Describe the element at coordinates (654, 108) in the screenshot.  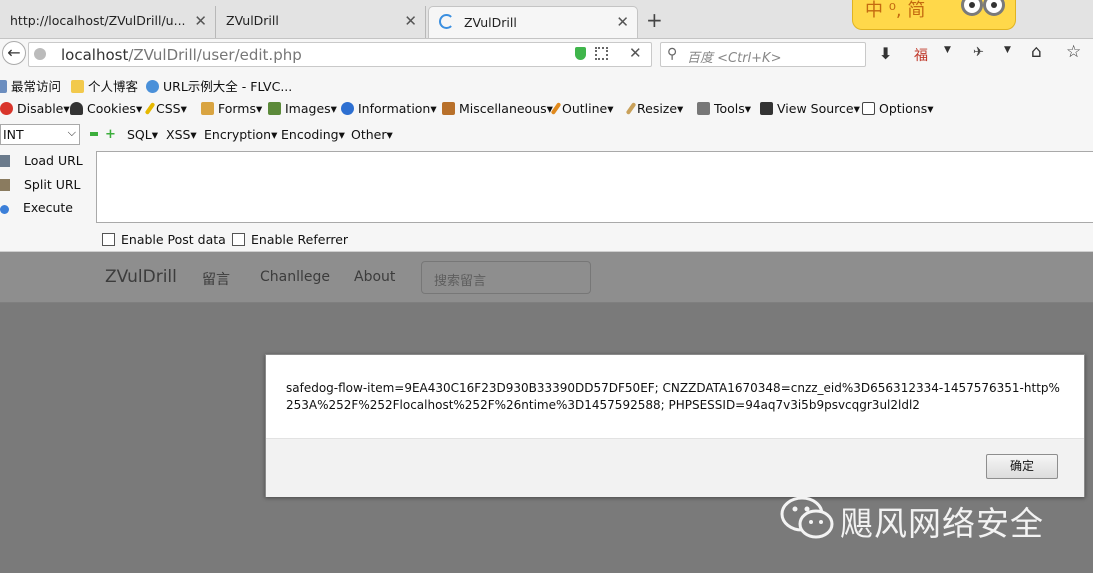
I see `menu-resize: Resize▾` at that location.